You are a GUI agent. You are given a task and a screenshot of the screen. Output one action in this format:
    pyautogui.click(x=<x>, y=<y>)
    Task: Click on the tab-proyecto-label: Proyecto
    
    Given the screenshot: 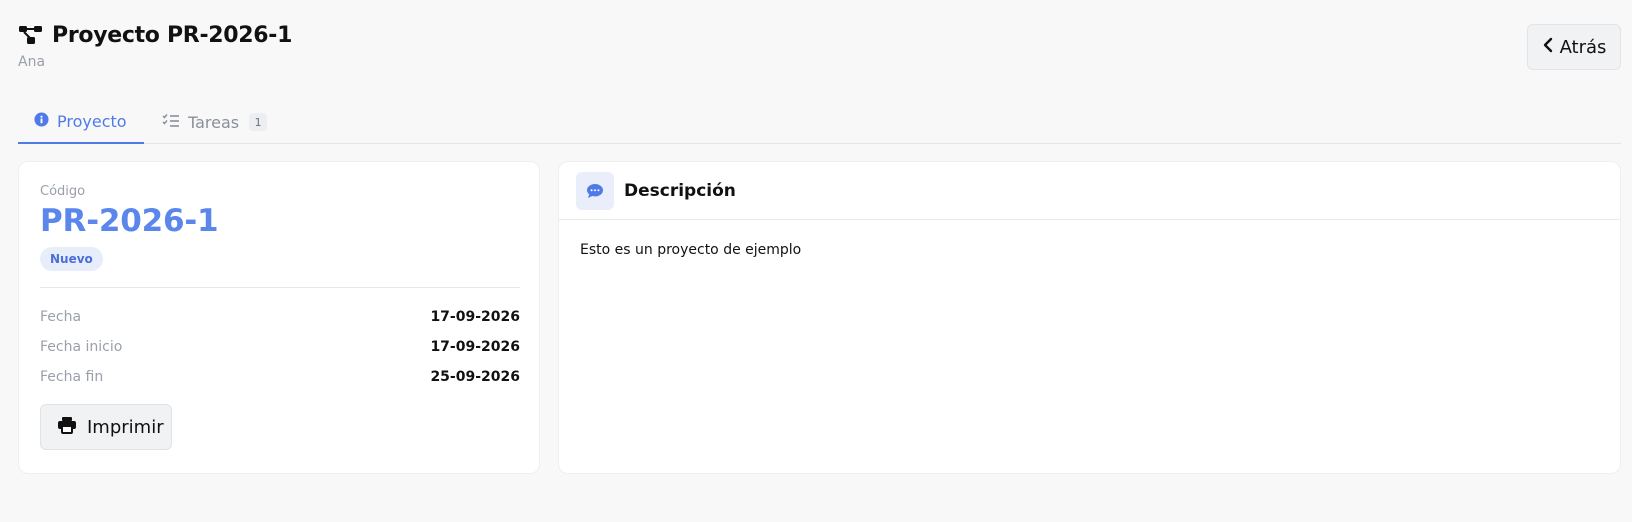 What is the action you would take?
    pyautogui.click(x=92, y=121)
    